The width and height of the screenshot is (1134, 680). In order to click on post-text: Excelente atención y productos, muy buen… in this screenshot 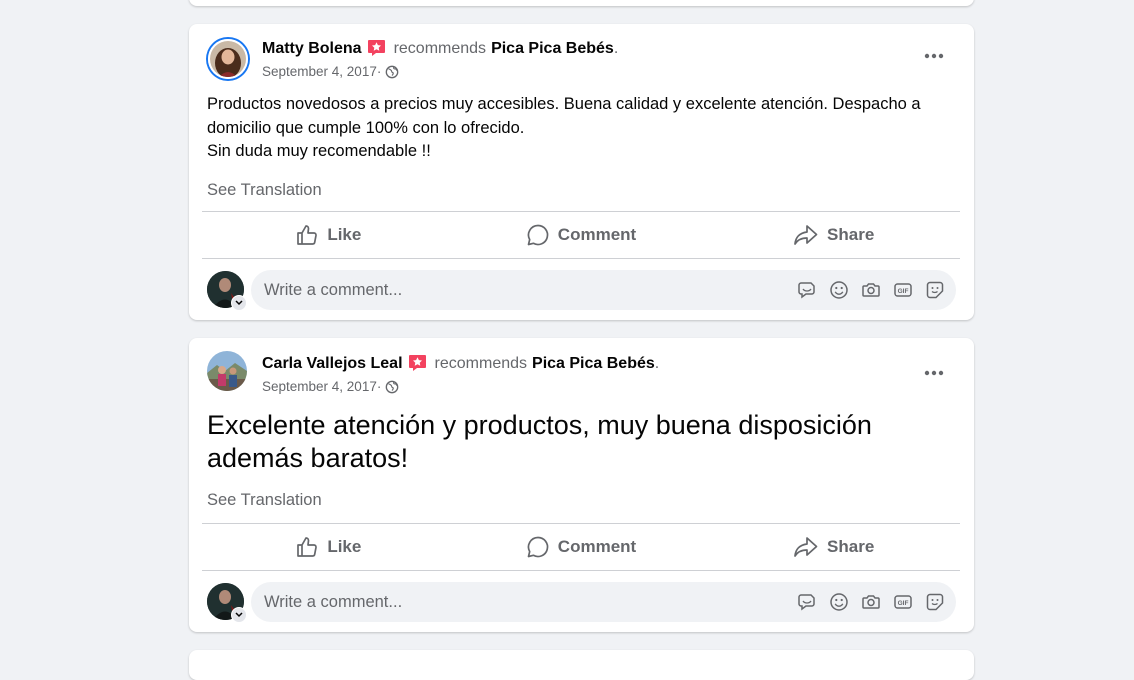, I will do `click(539, 441)`.